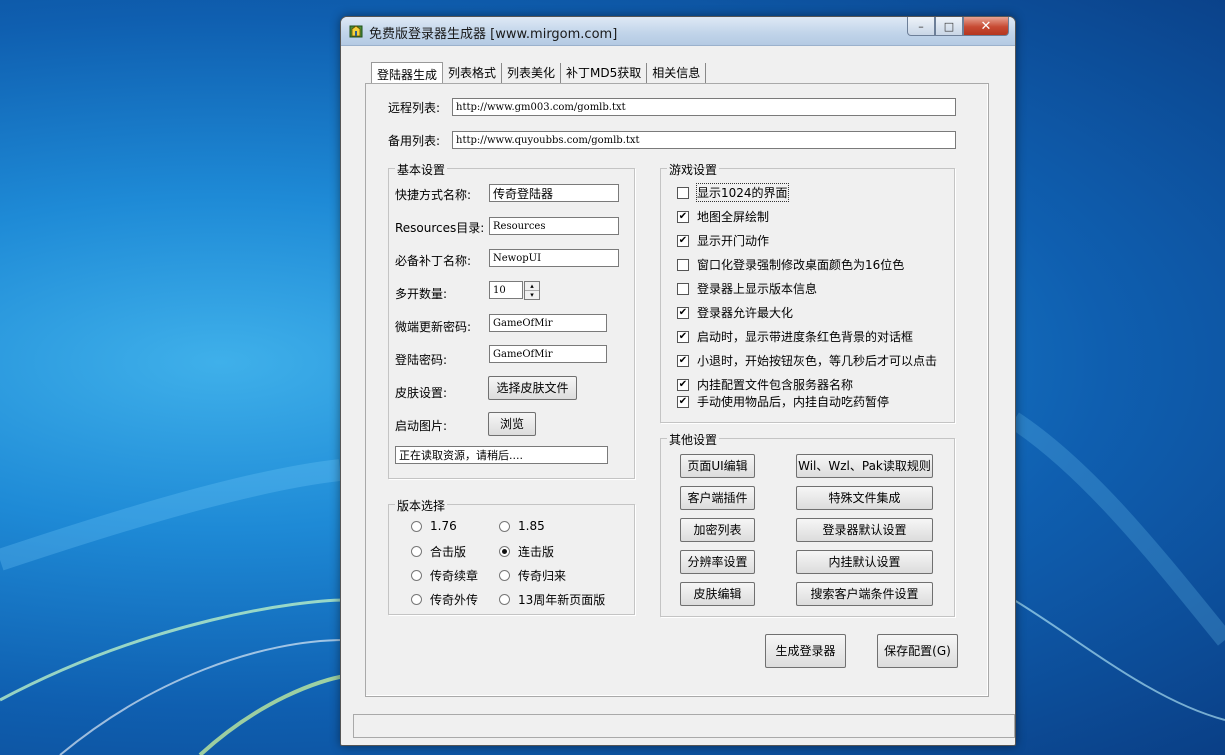  I want to click on patch-name-label: 必备补丁名称:, so click(433, 261).